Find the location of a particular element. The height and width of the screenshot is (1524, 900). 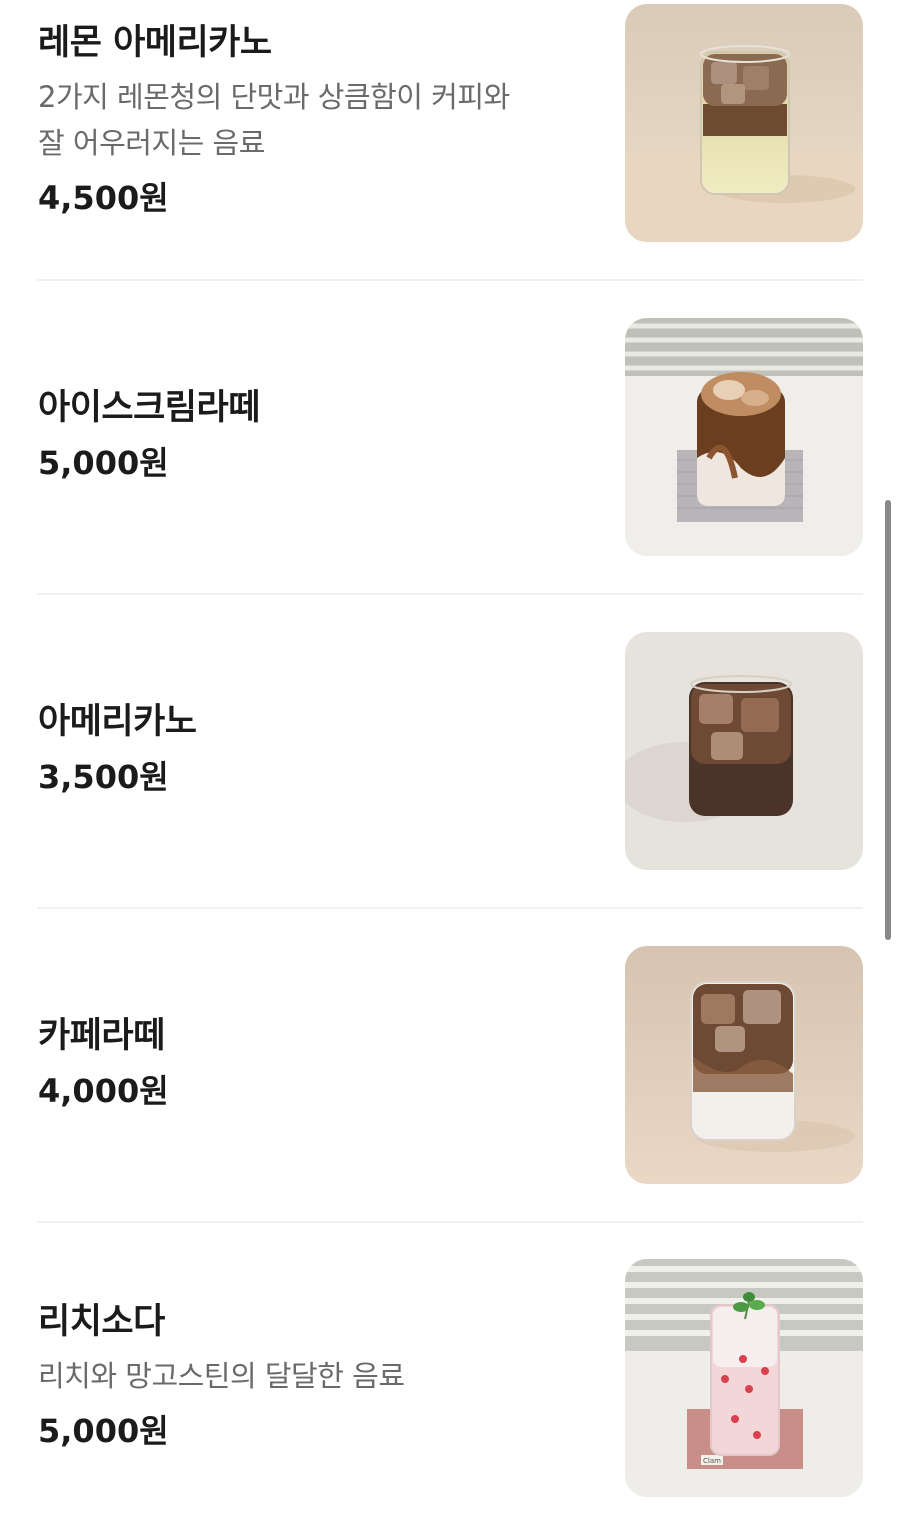

menu-item-name: 레몬 아메리카노 is located at coordinates (155, 43).